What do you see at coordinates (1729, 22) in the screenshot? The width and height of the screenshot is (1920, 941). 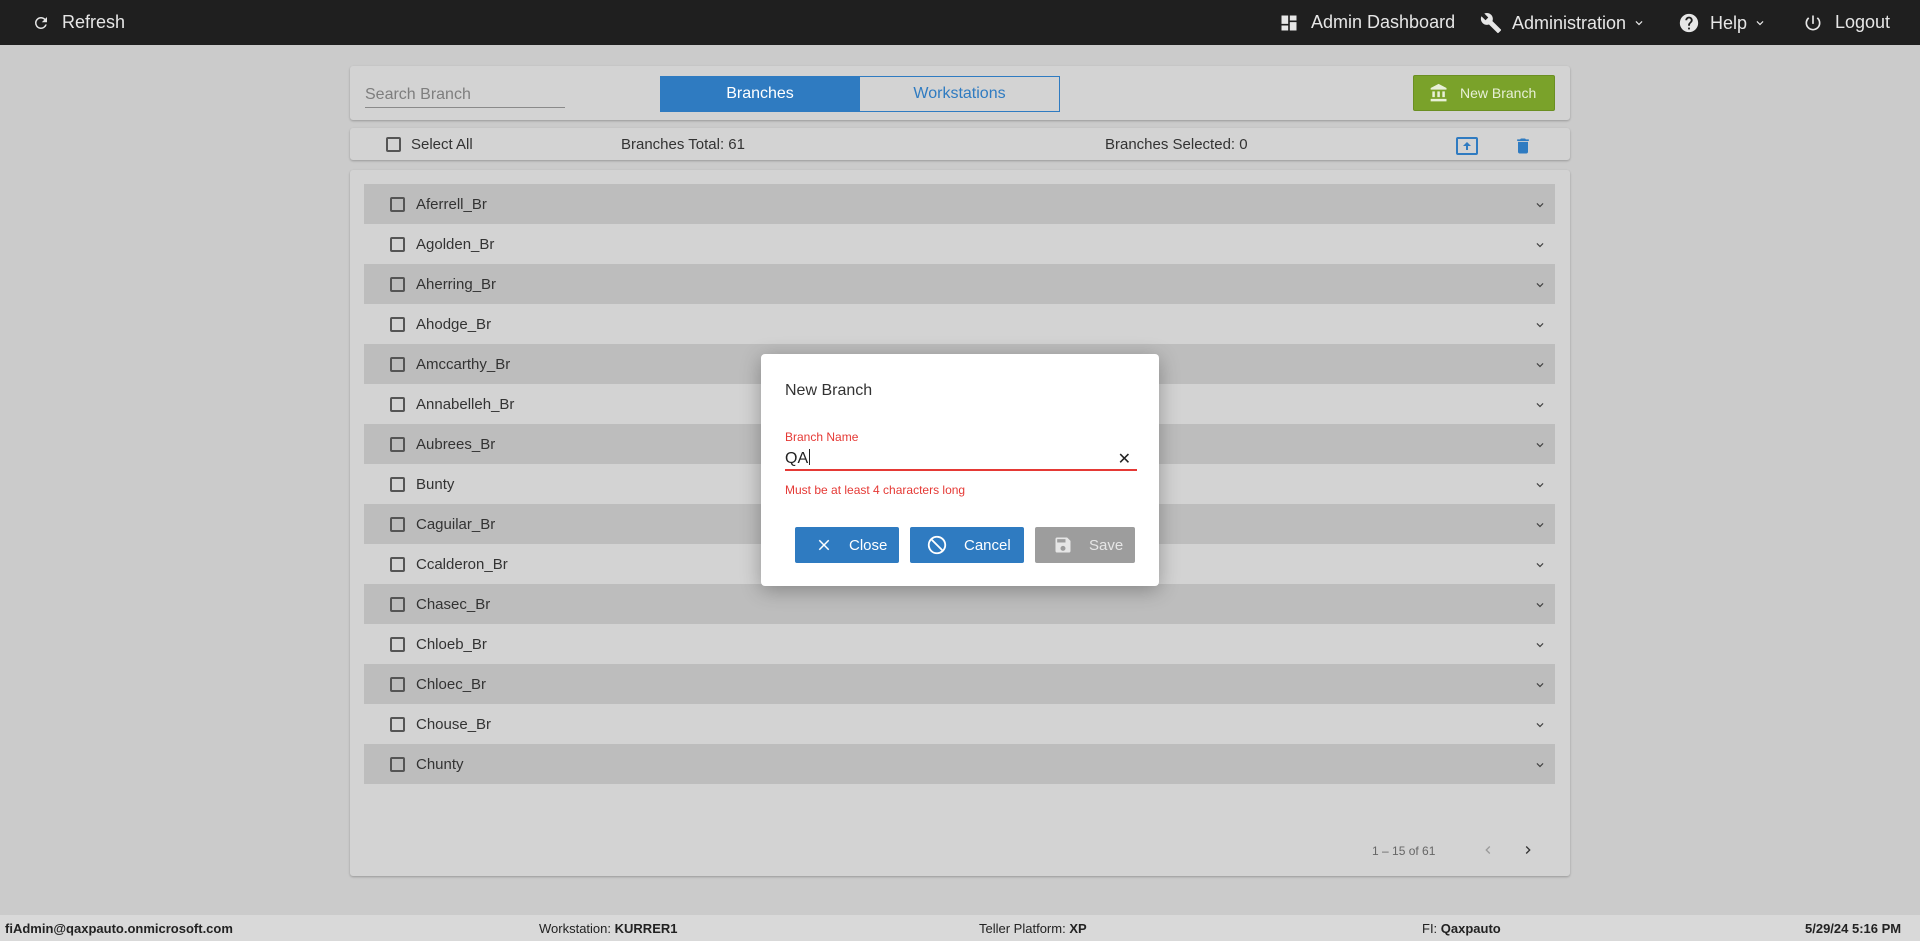 I see `help-label: Help` at bounding box center [1729, 22].